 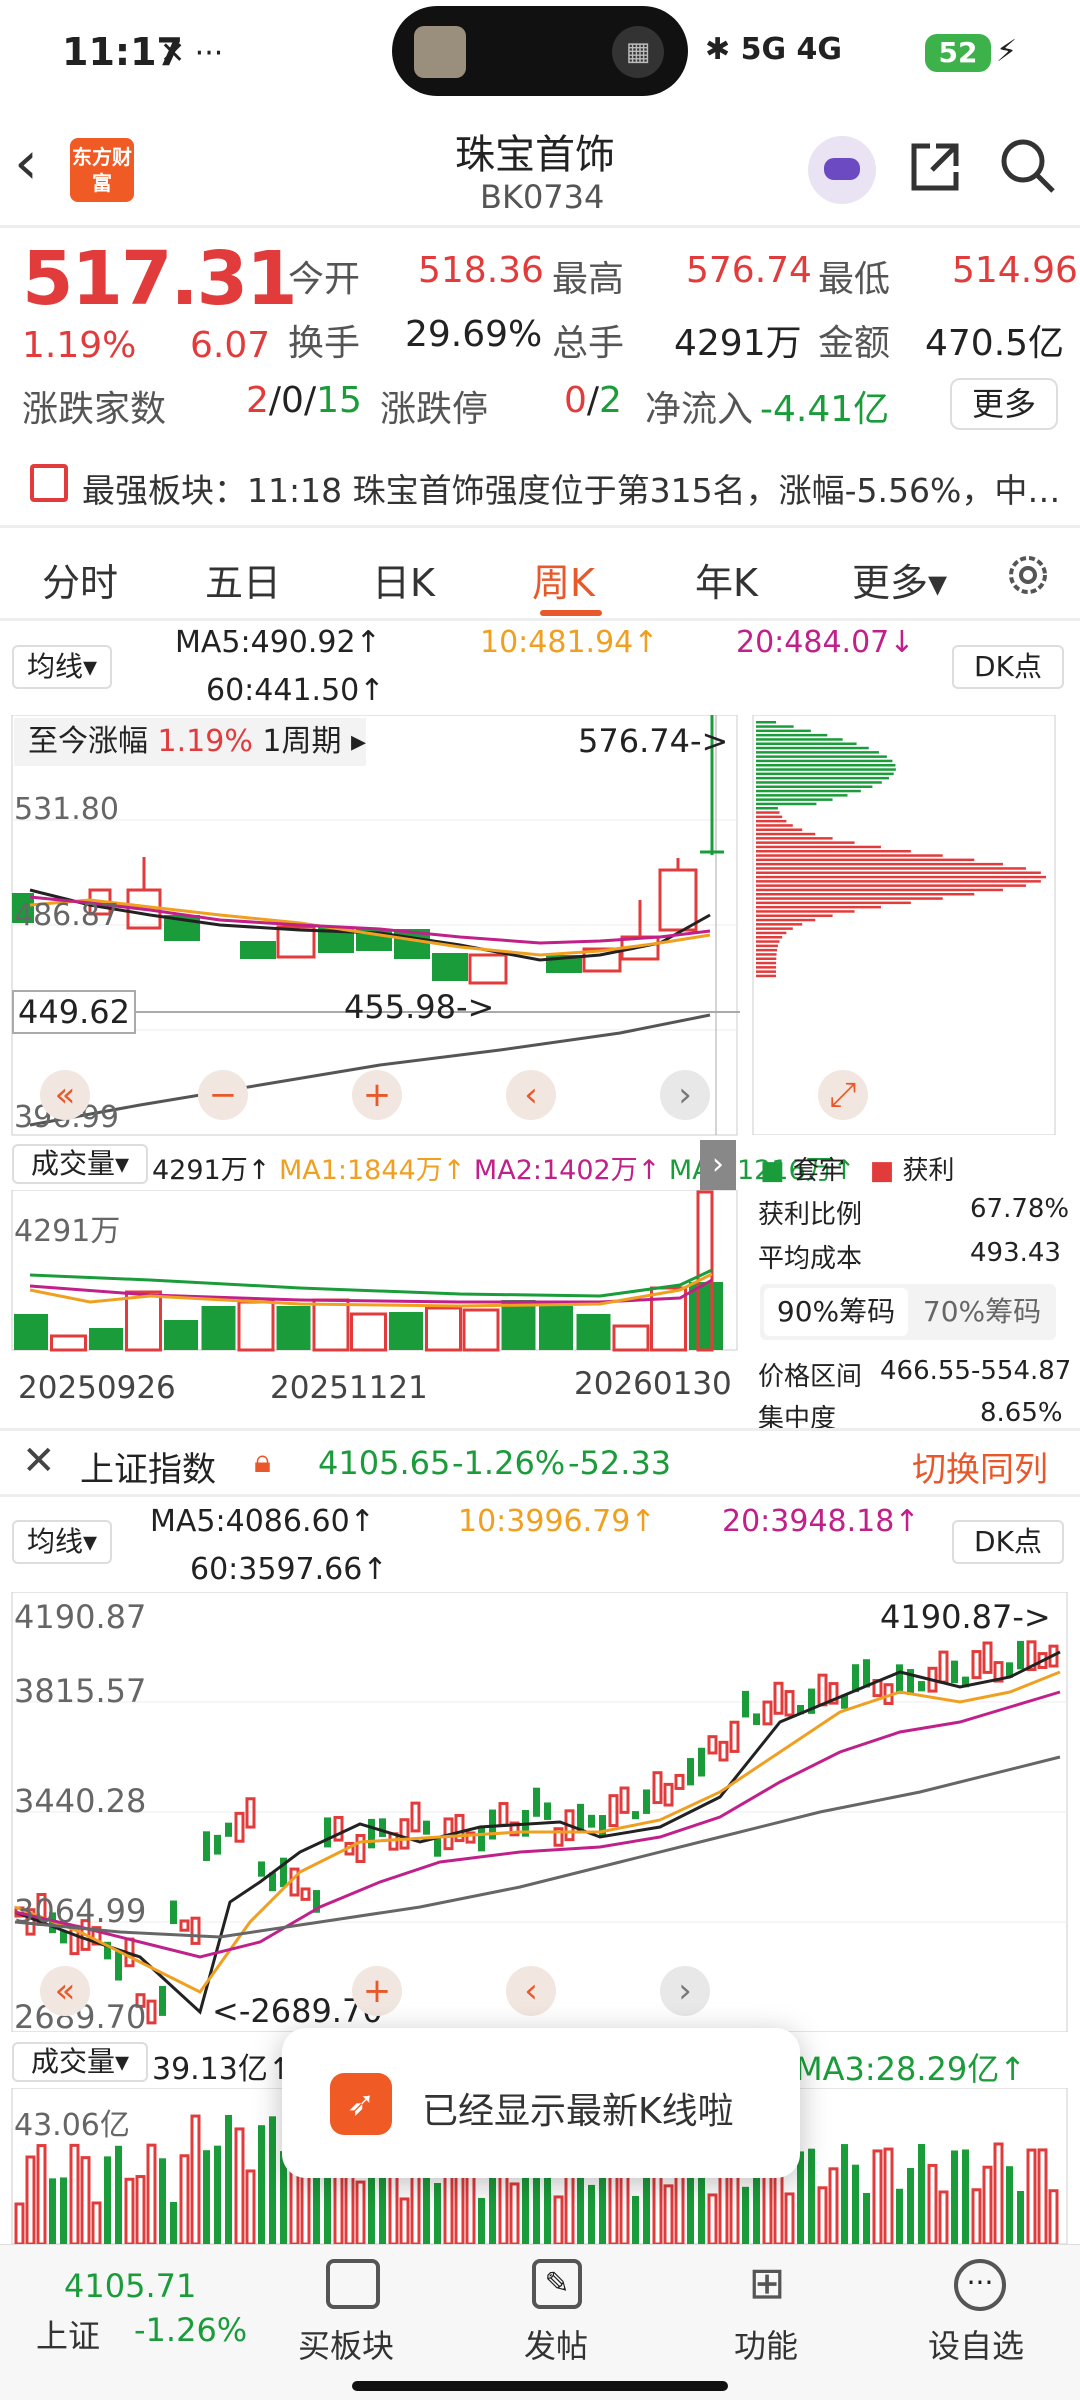 What do you see at coordinates (982, 2313) in the screenshot?
I see `nav-add-watchlist: ··· 设自选` at bounding box center [982, 2313].